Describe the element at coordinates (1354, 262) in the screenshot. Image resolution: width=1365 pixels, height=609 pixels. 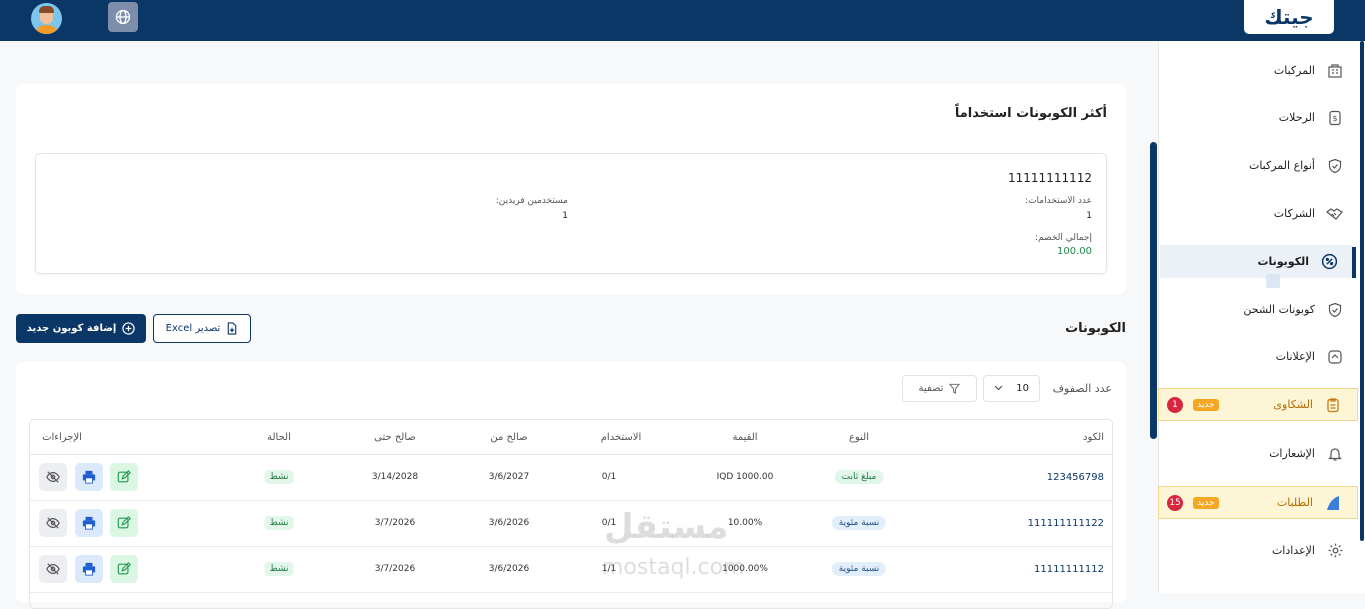
I see `active-indicator` at that location.